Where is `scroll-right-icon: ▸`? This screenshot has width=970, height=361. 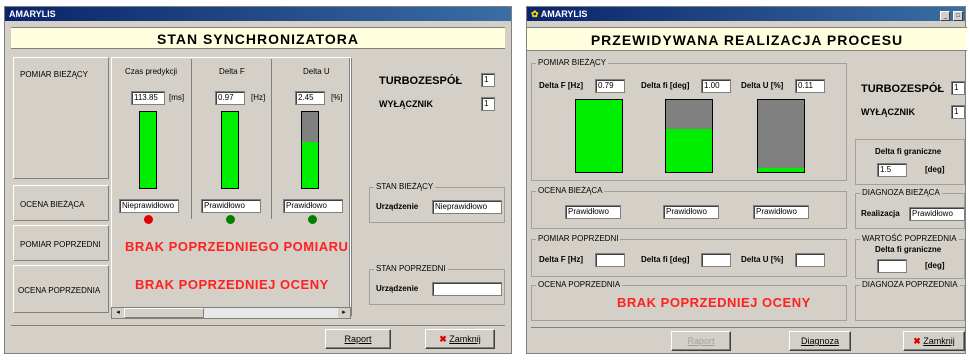
scroll-right-icon: ▸ is located at coordinates (344, 313).